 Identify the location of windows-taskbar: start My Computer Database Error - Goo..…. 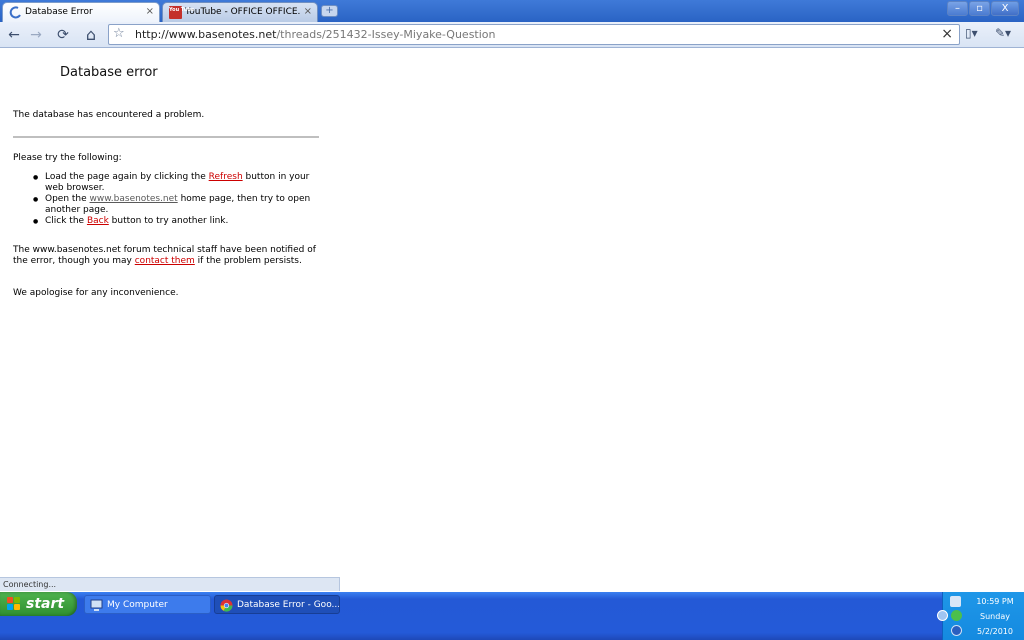
(512, 616).